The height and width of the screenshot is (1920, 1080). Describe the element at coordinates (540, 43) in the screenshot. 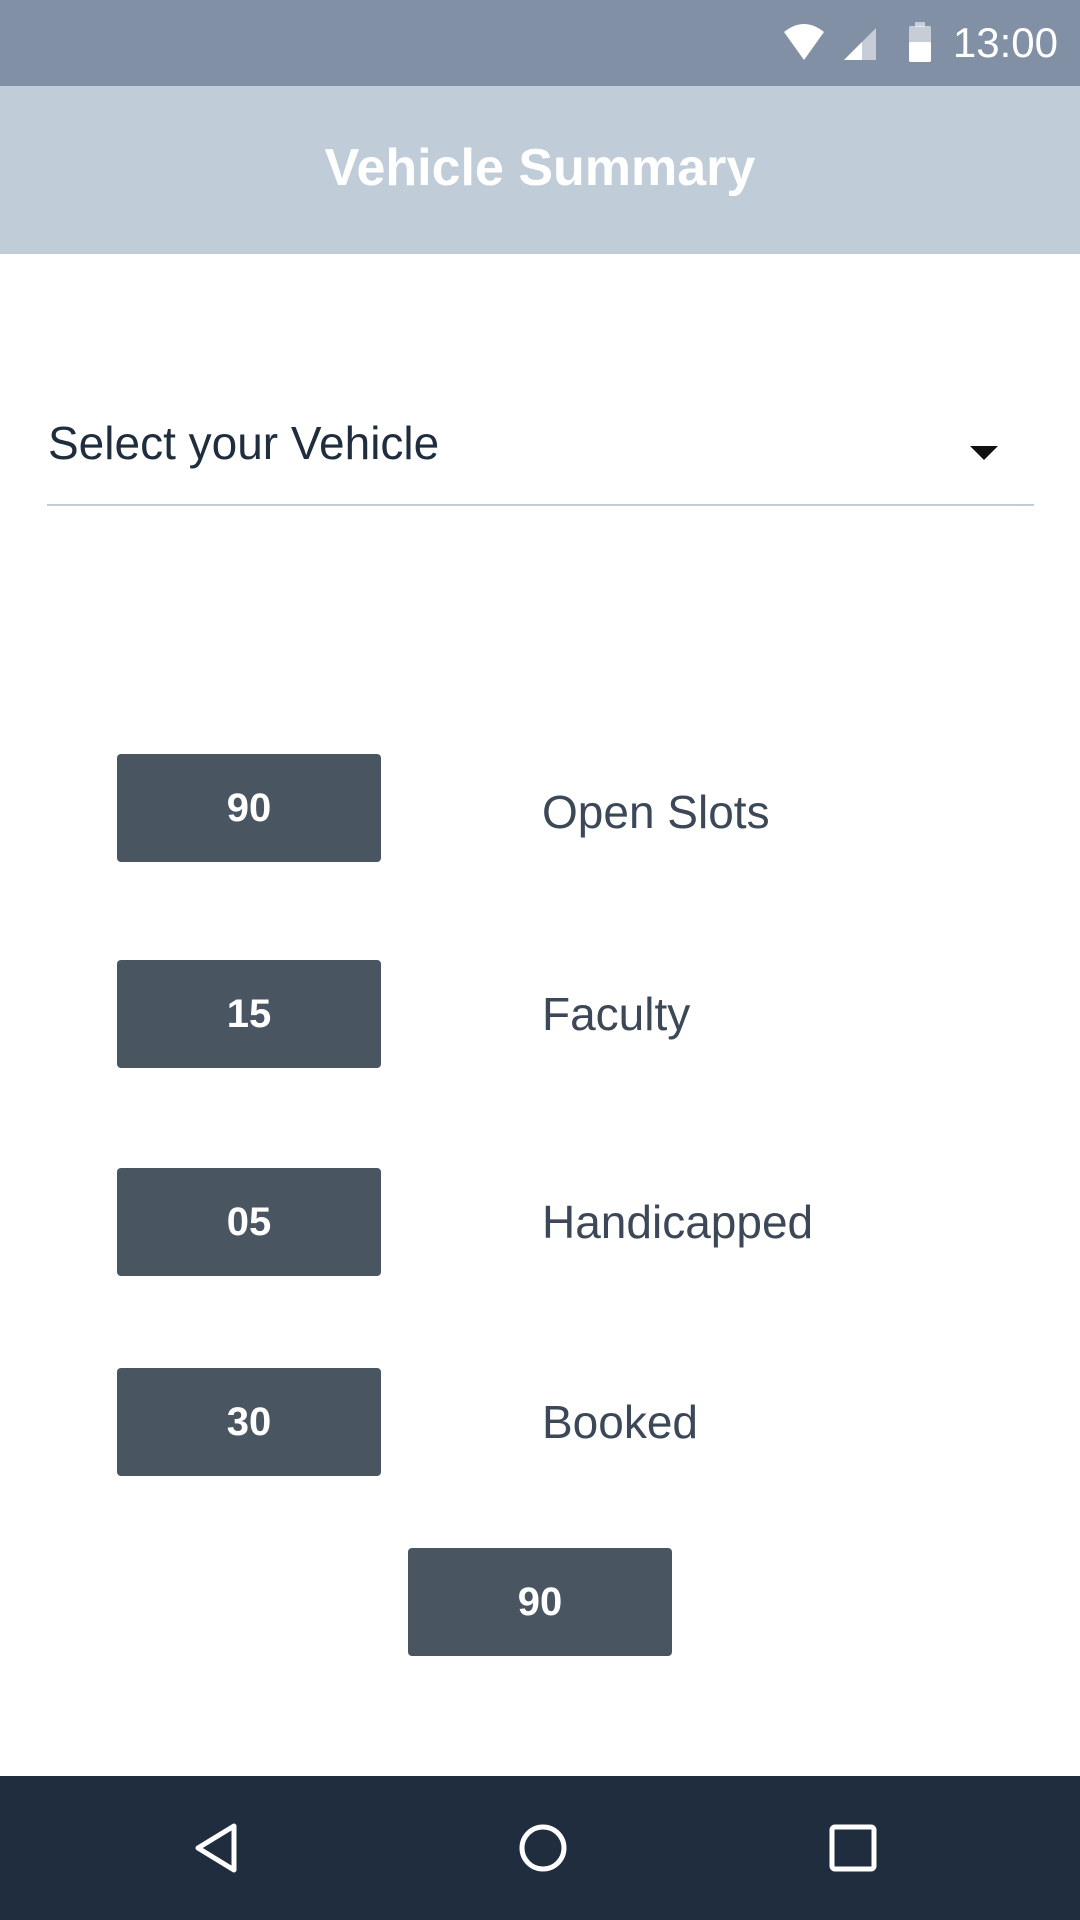

I see `status-bar: 13:00` at that location.